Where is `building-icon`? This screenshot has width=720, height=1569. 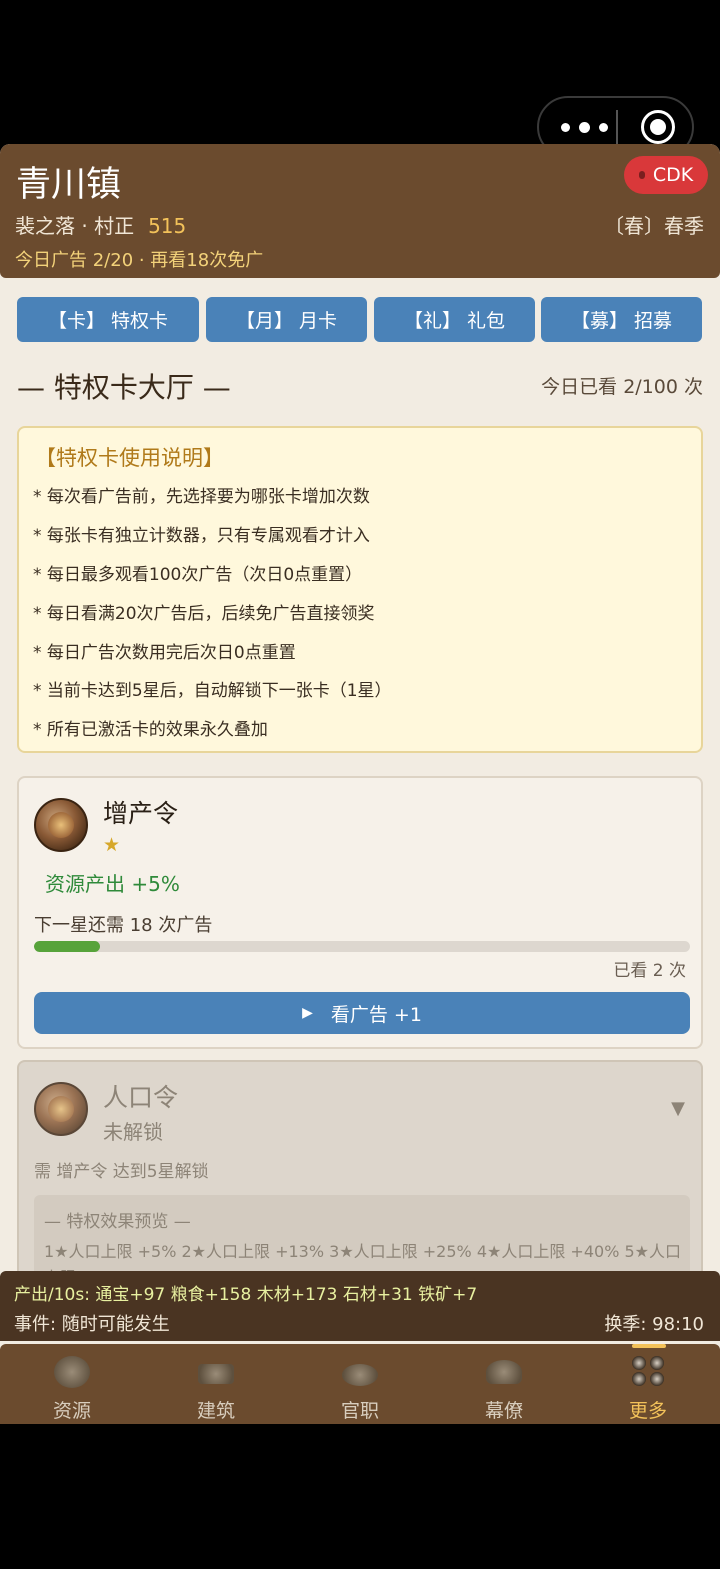
building-icon is located at coordinates (216, 1374).